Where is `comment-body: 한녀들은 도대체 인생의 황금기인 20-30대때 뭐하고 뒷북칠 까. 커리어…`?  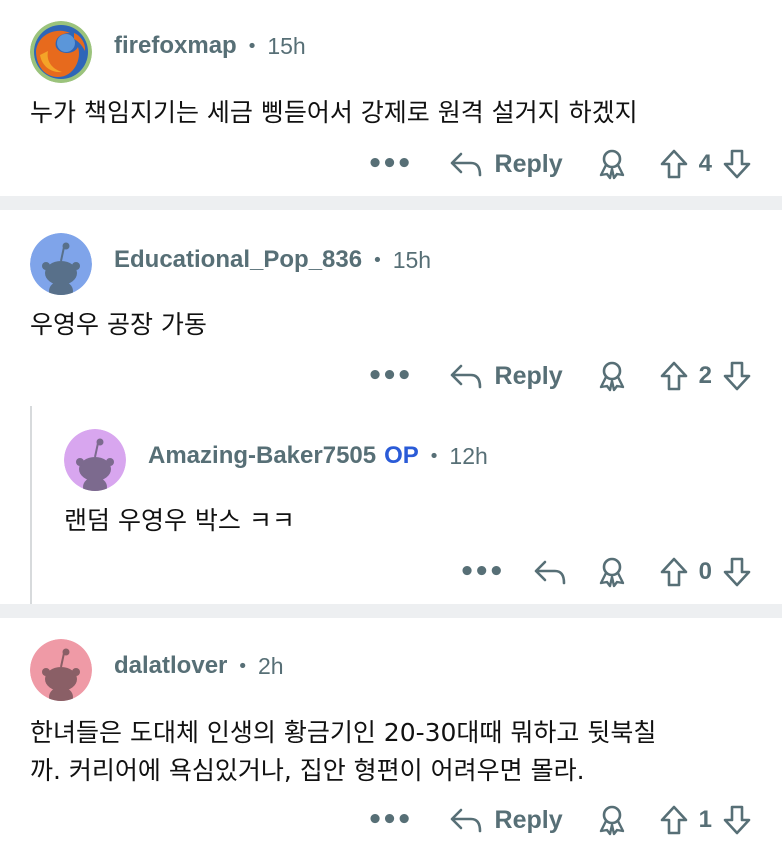 comment-body: 한녀들은 도대체 인생의 황금기인 20-30대때 뭐하고 뒷북칠 까. 커리어… is located at coordinates (343, 752).